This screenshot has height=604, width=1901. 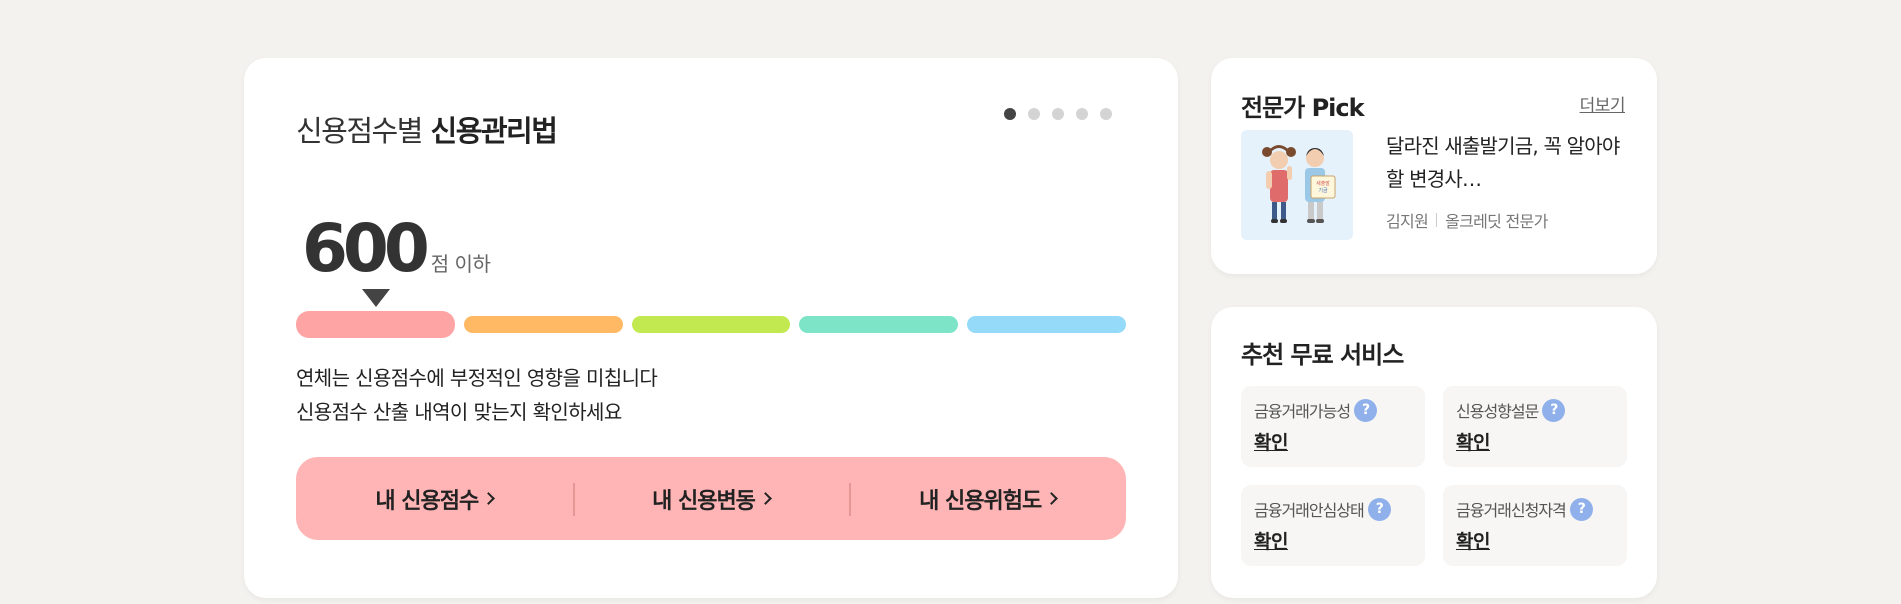 What do you see at coordinates (1437, 220) in the screenshot?
I see `meta-divider` at bounding box center [1437, 220].